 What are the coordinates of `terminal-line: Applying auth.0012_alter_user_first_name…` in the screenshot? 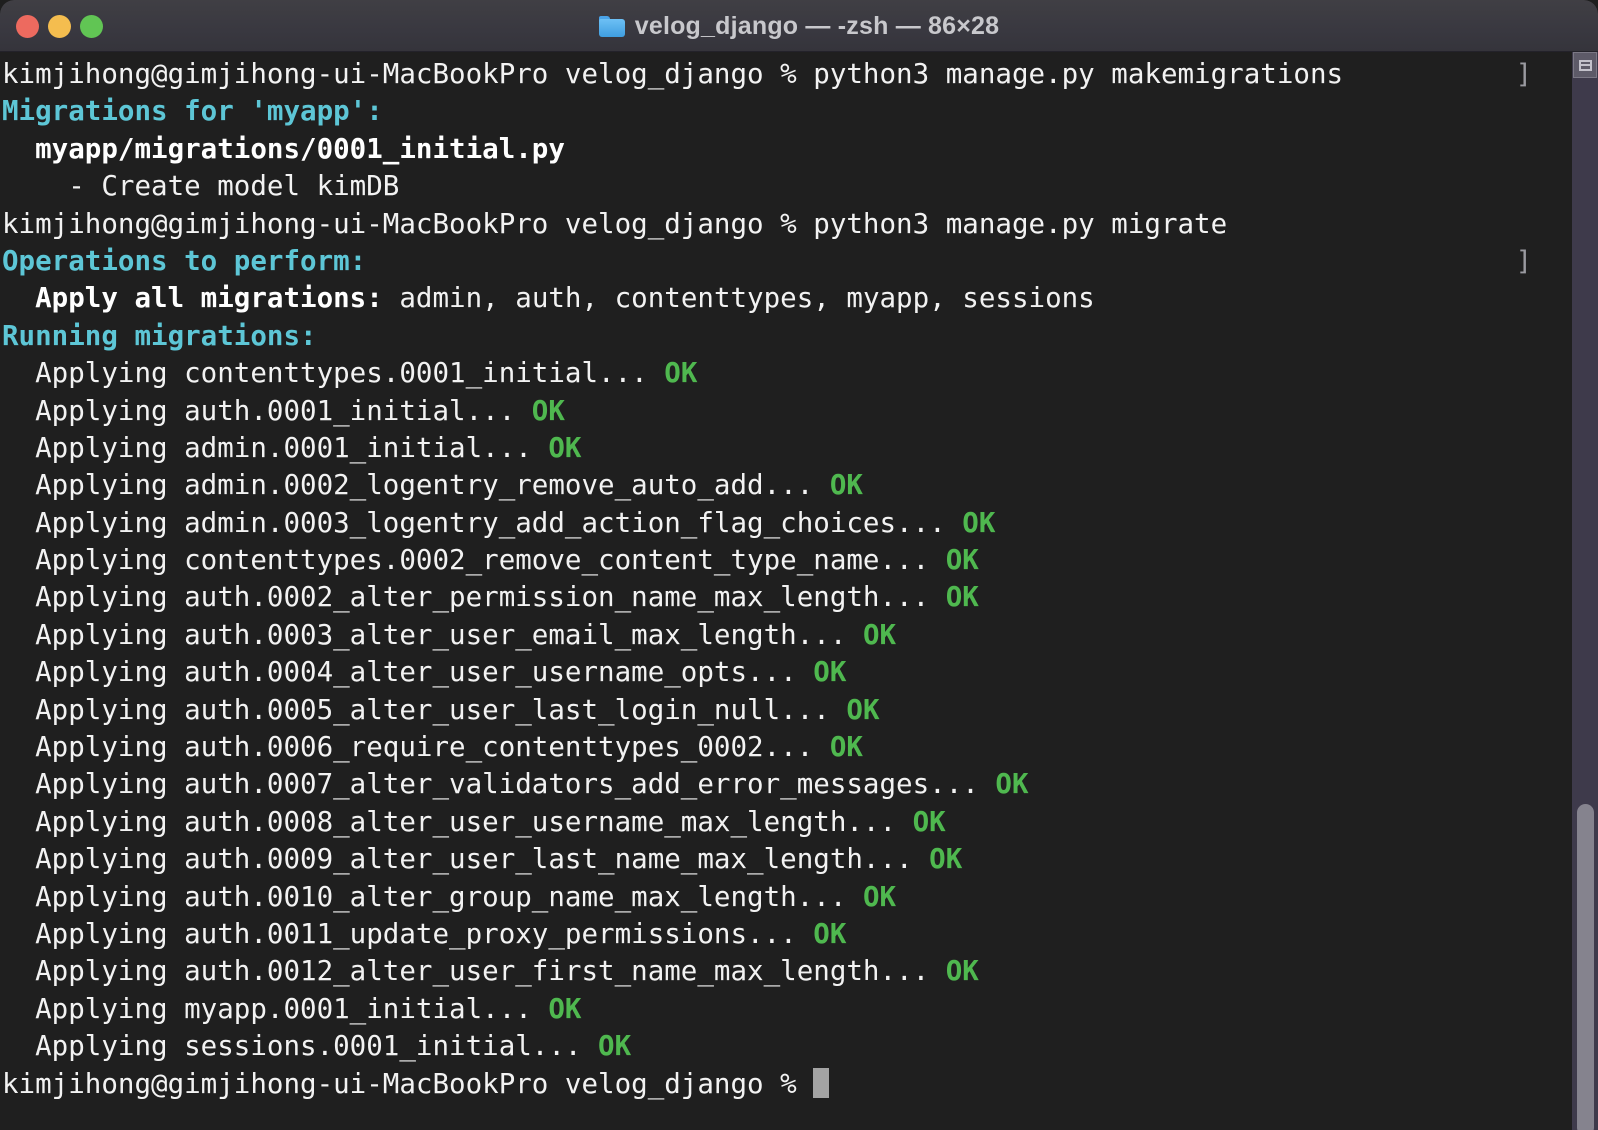 It's located at (799, 971).